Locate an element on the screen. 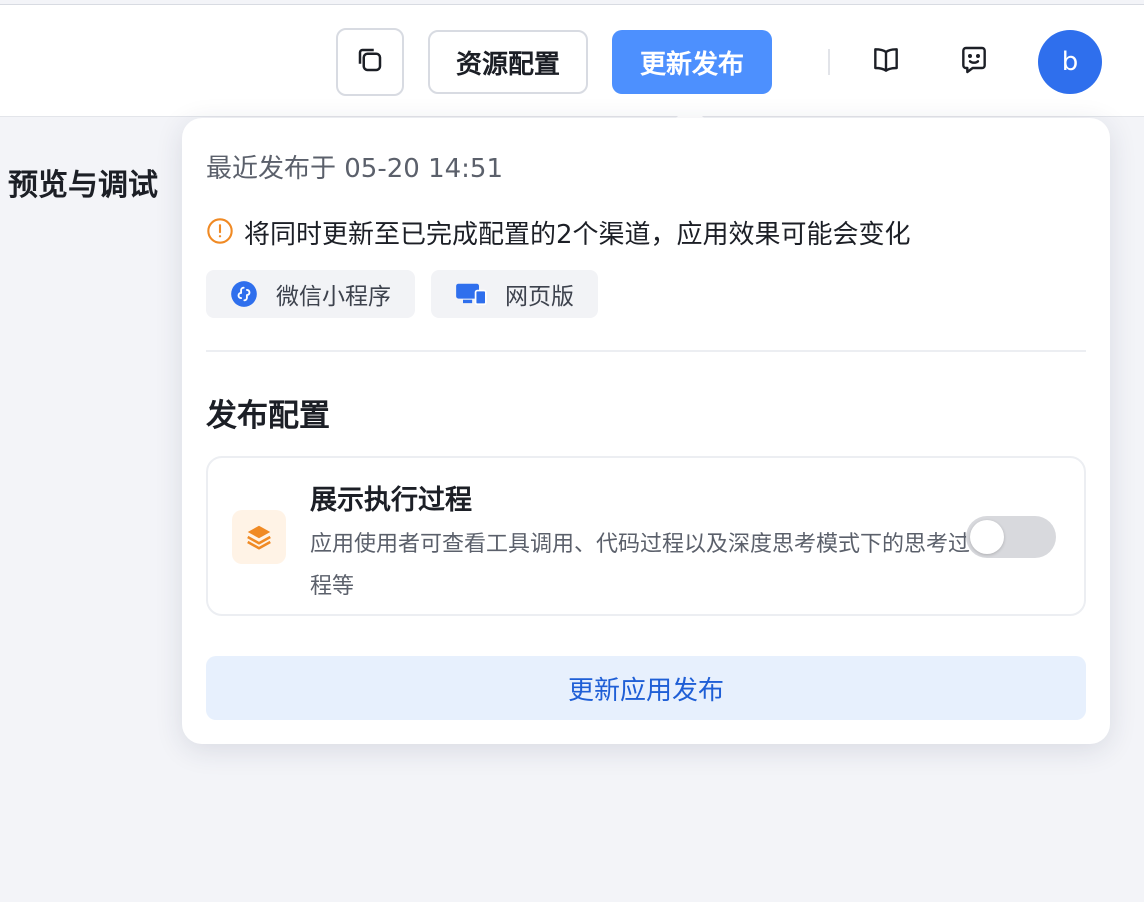 Image resolution: width=1144 pixels, height=902 pixels. copy-button is located at coordinates (370, 62).